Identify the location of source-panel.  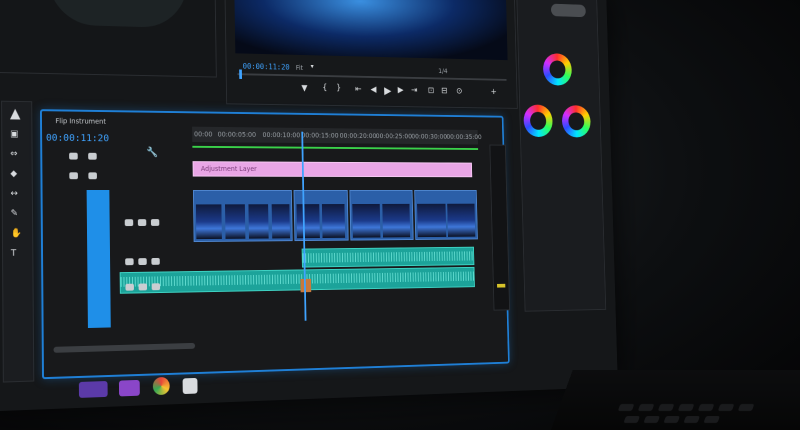
(108, 39).